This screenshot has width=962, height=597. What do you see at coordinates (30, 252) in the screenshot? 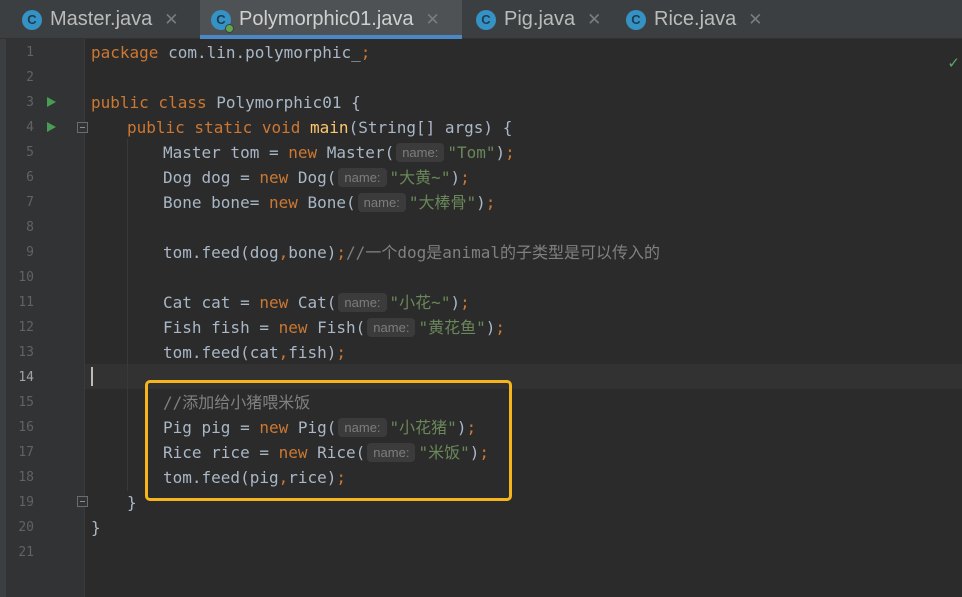
I see `line-number: 9` at bounding box center [30, 252].